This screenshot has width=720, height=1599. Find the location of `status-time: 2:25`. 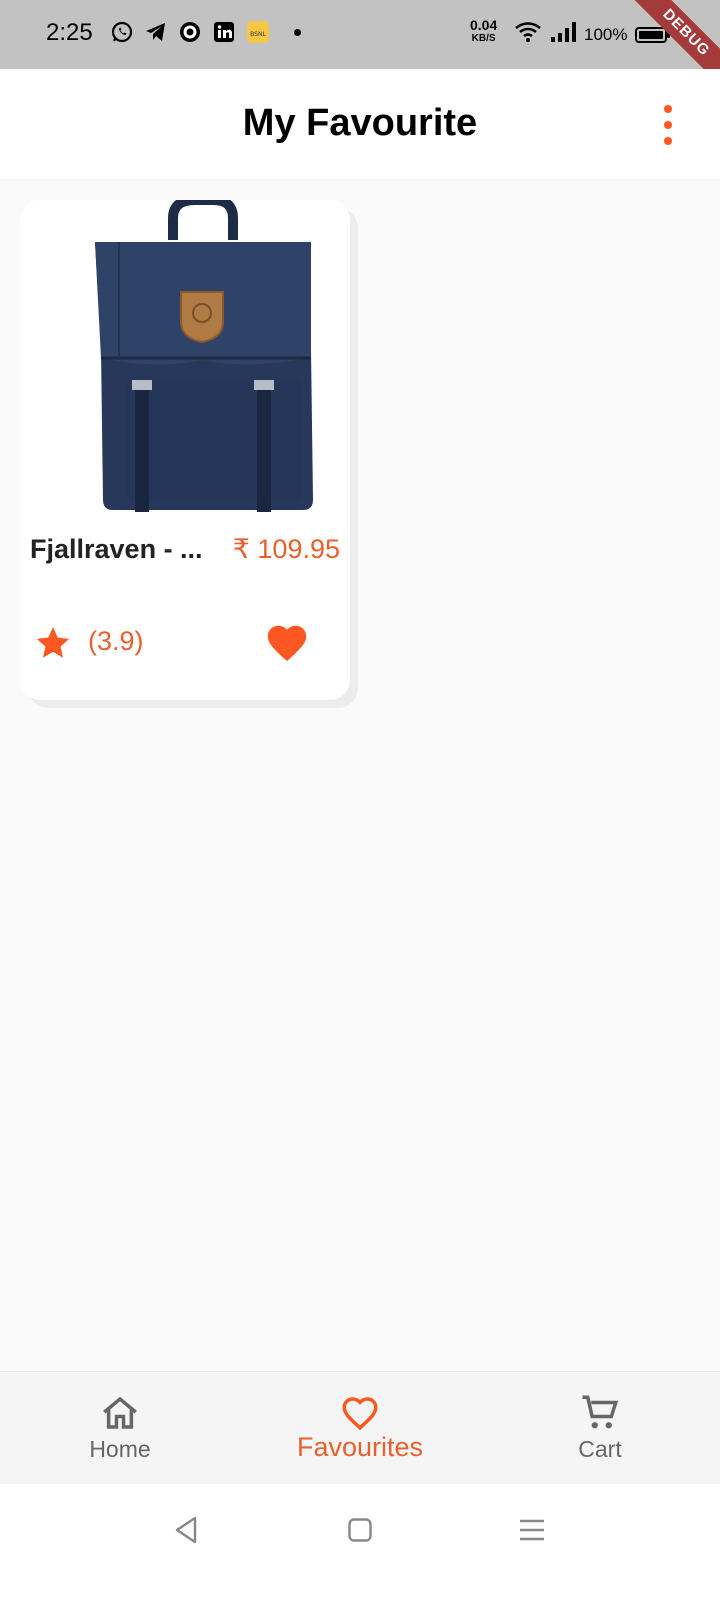

status-time: 2:25 is located at coordinates (69, 32).